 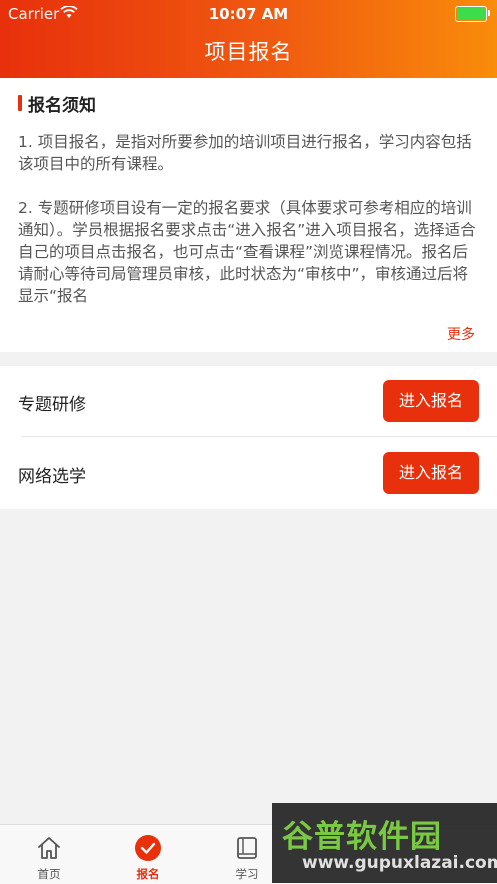 I want to click on status-bar: Carrier 10:07 AM, so click(x=248, y=13).